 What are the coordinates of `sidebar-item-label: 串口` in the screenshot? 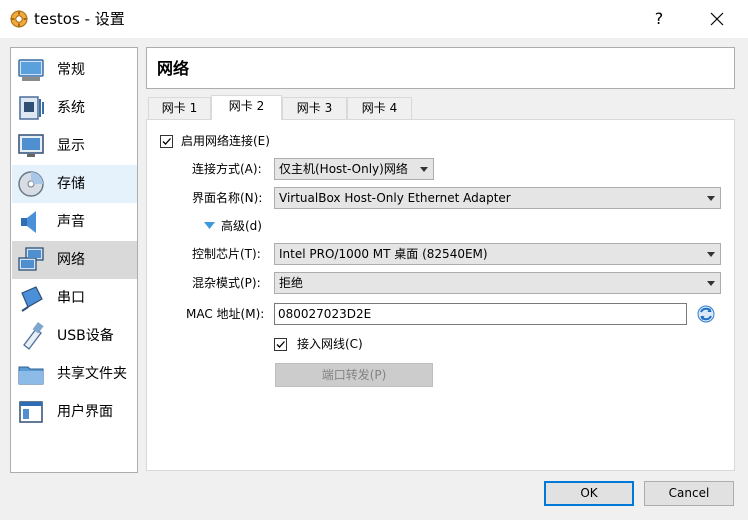 It's located at (71, 298).